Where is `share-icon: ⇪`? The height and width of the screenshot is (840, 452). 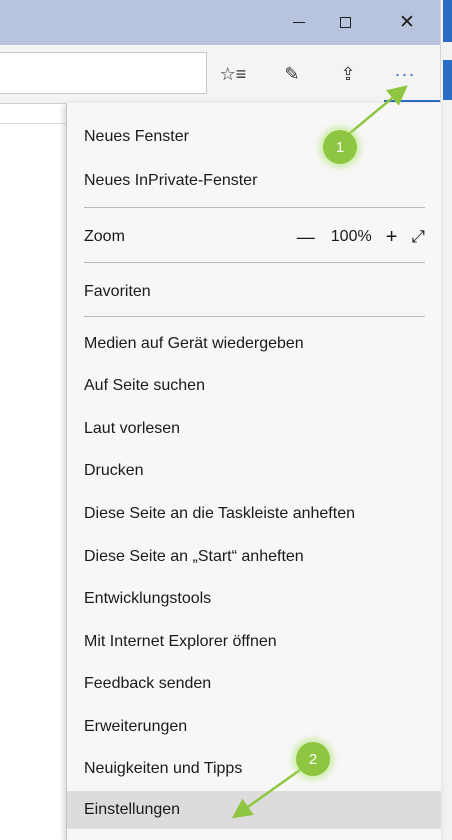 share-icon: ⇪ is located at coordinates (348, 73).